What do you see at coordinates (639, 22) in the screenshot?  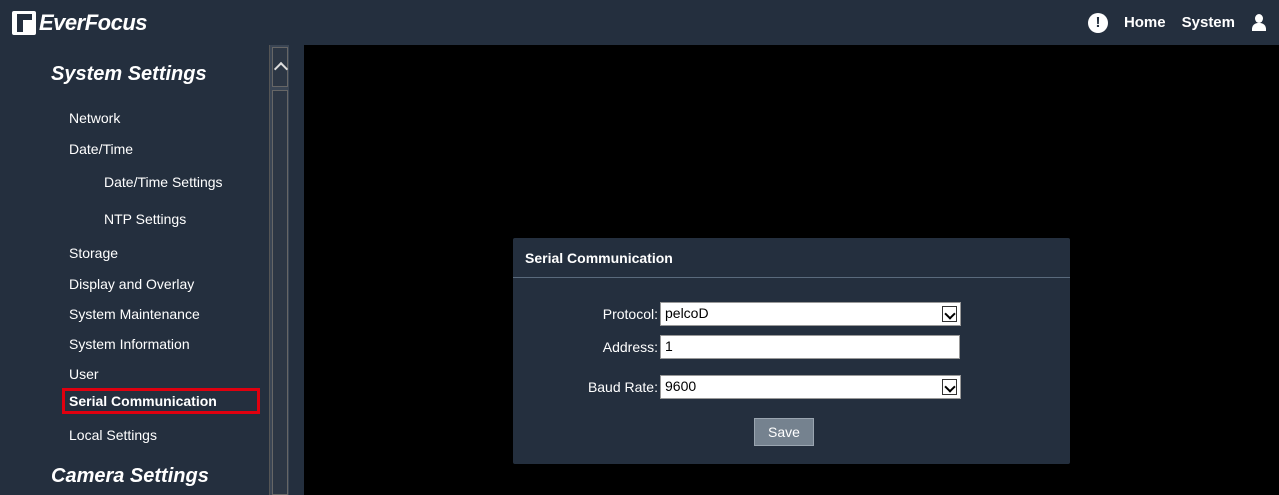 I see `top-bar: EverFocus ! Home System` at bounding box center [639, 22].